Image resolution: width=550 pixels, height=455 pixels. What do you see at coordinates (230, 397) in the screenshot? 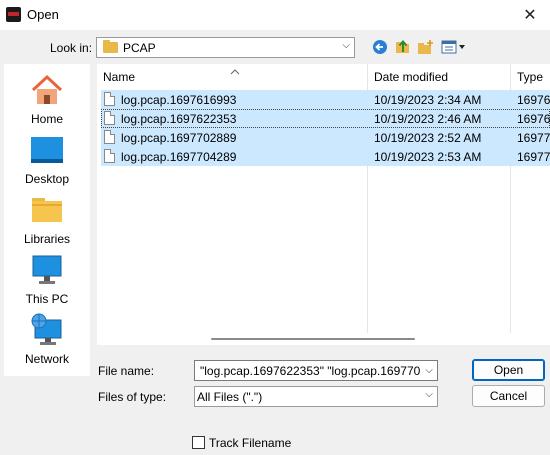
I see `filetype-value: All Files (".")` at bounding box center [230, 397].